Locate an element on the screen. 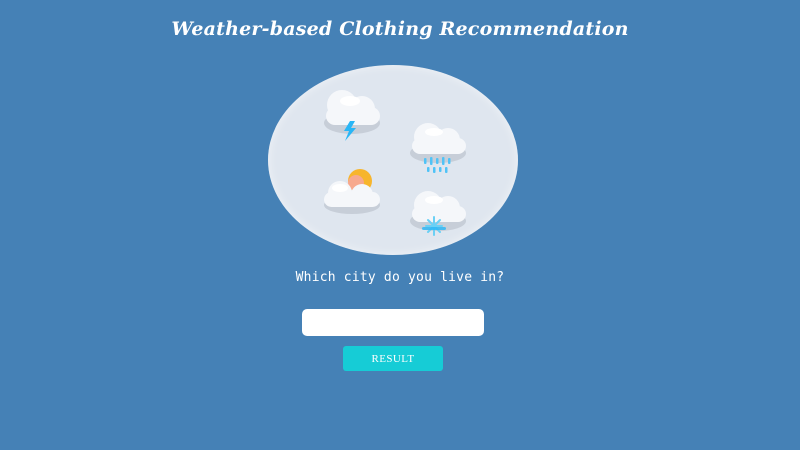 This screenshot has height=450, width=800. rain-cloud-icon is located at coordinates (438, 148).